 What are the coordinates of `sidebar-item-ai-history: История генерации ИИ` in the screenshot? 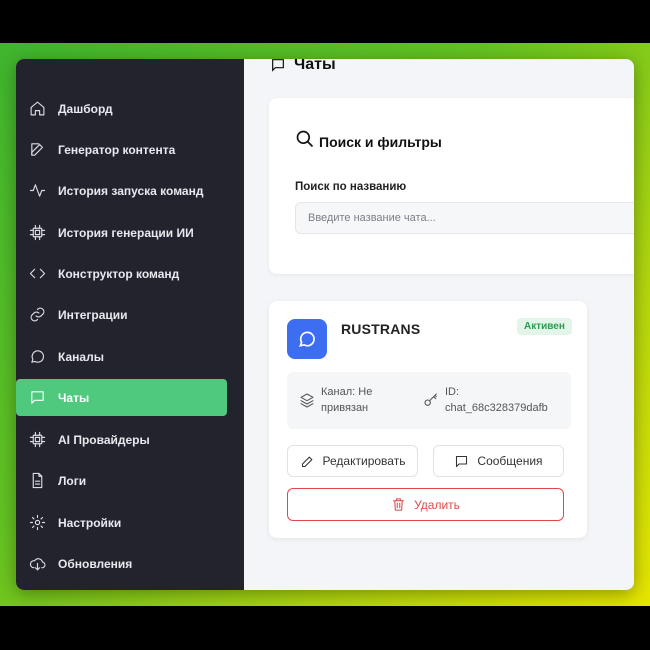 It's located at (121, 232).